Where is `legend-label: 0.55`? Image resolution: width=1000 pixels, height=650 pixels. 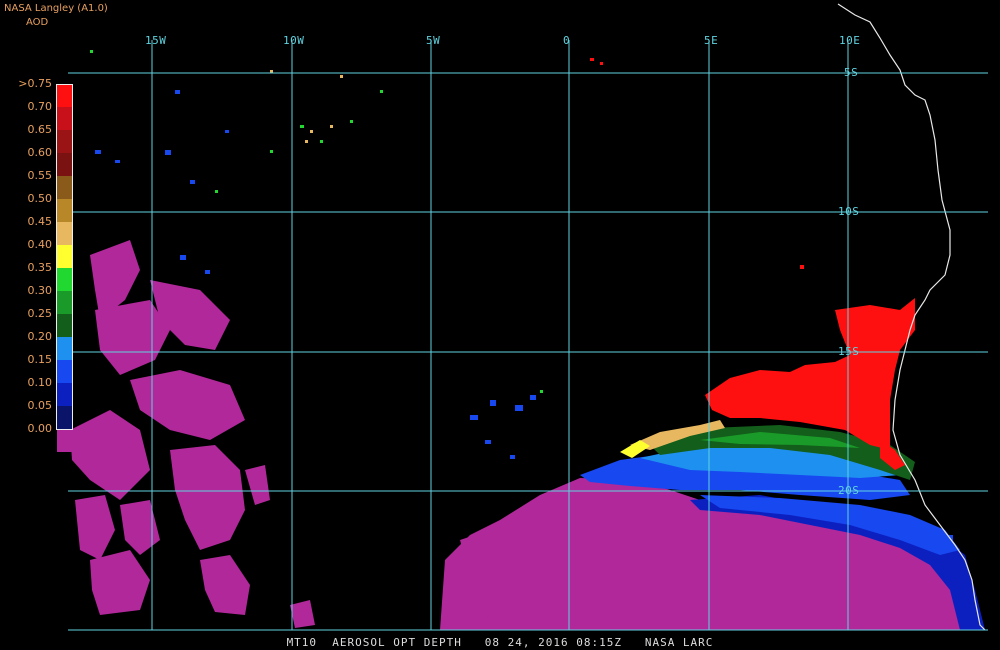 legend-label: 0.55 is located at coordinates (40, 175).